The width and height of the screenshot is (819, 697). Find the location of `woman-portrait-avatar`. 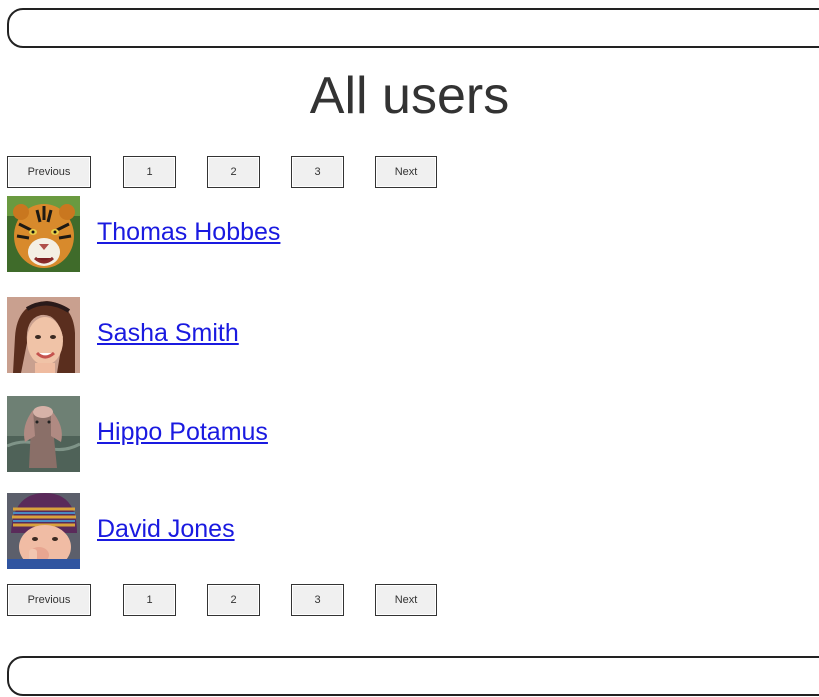

woman-portrait-avatar is located at coordinates (43, 335).